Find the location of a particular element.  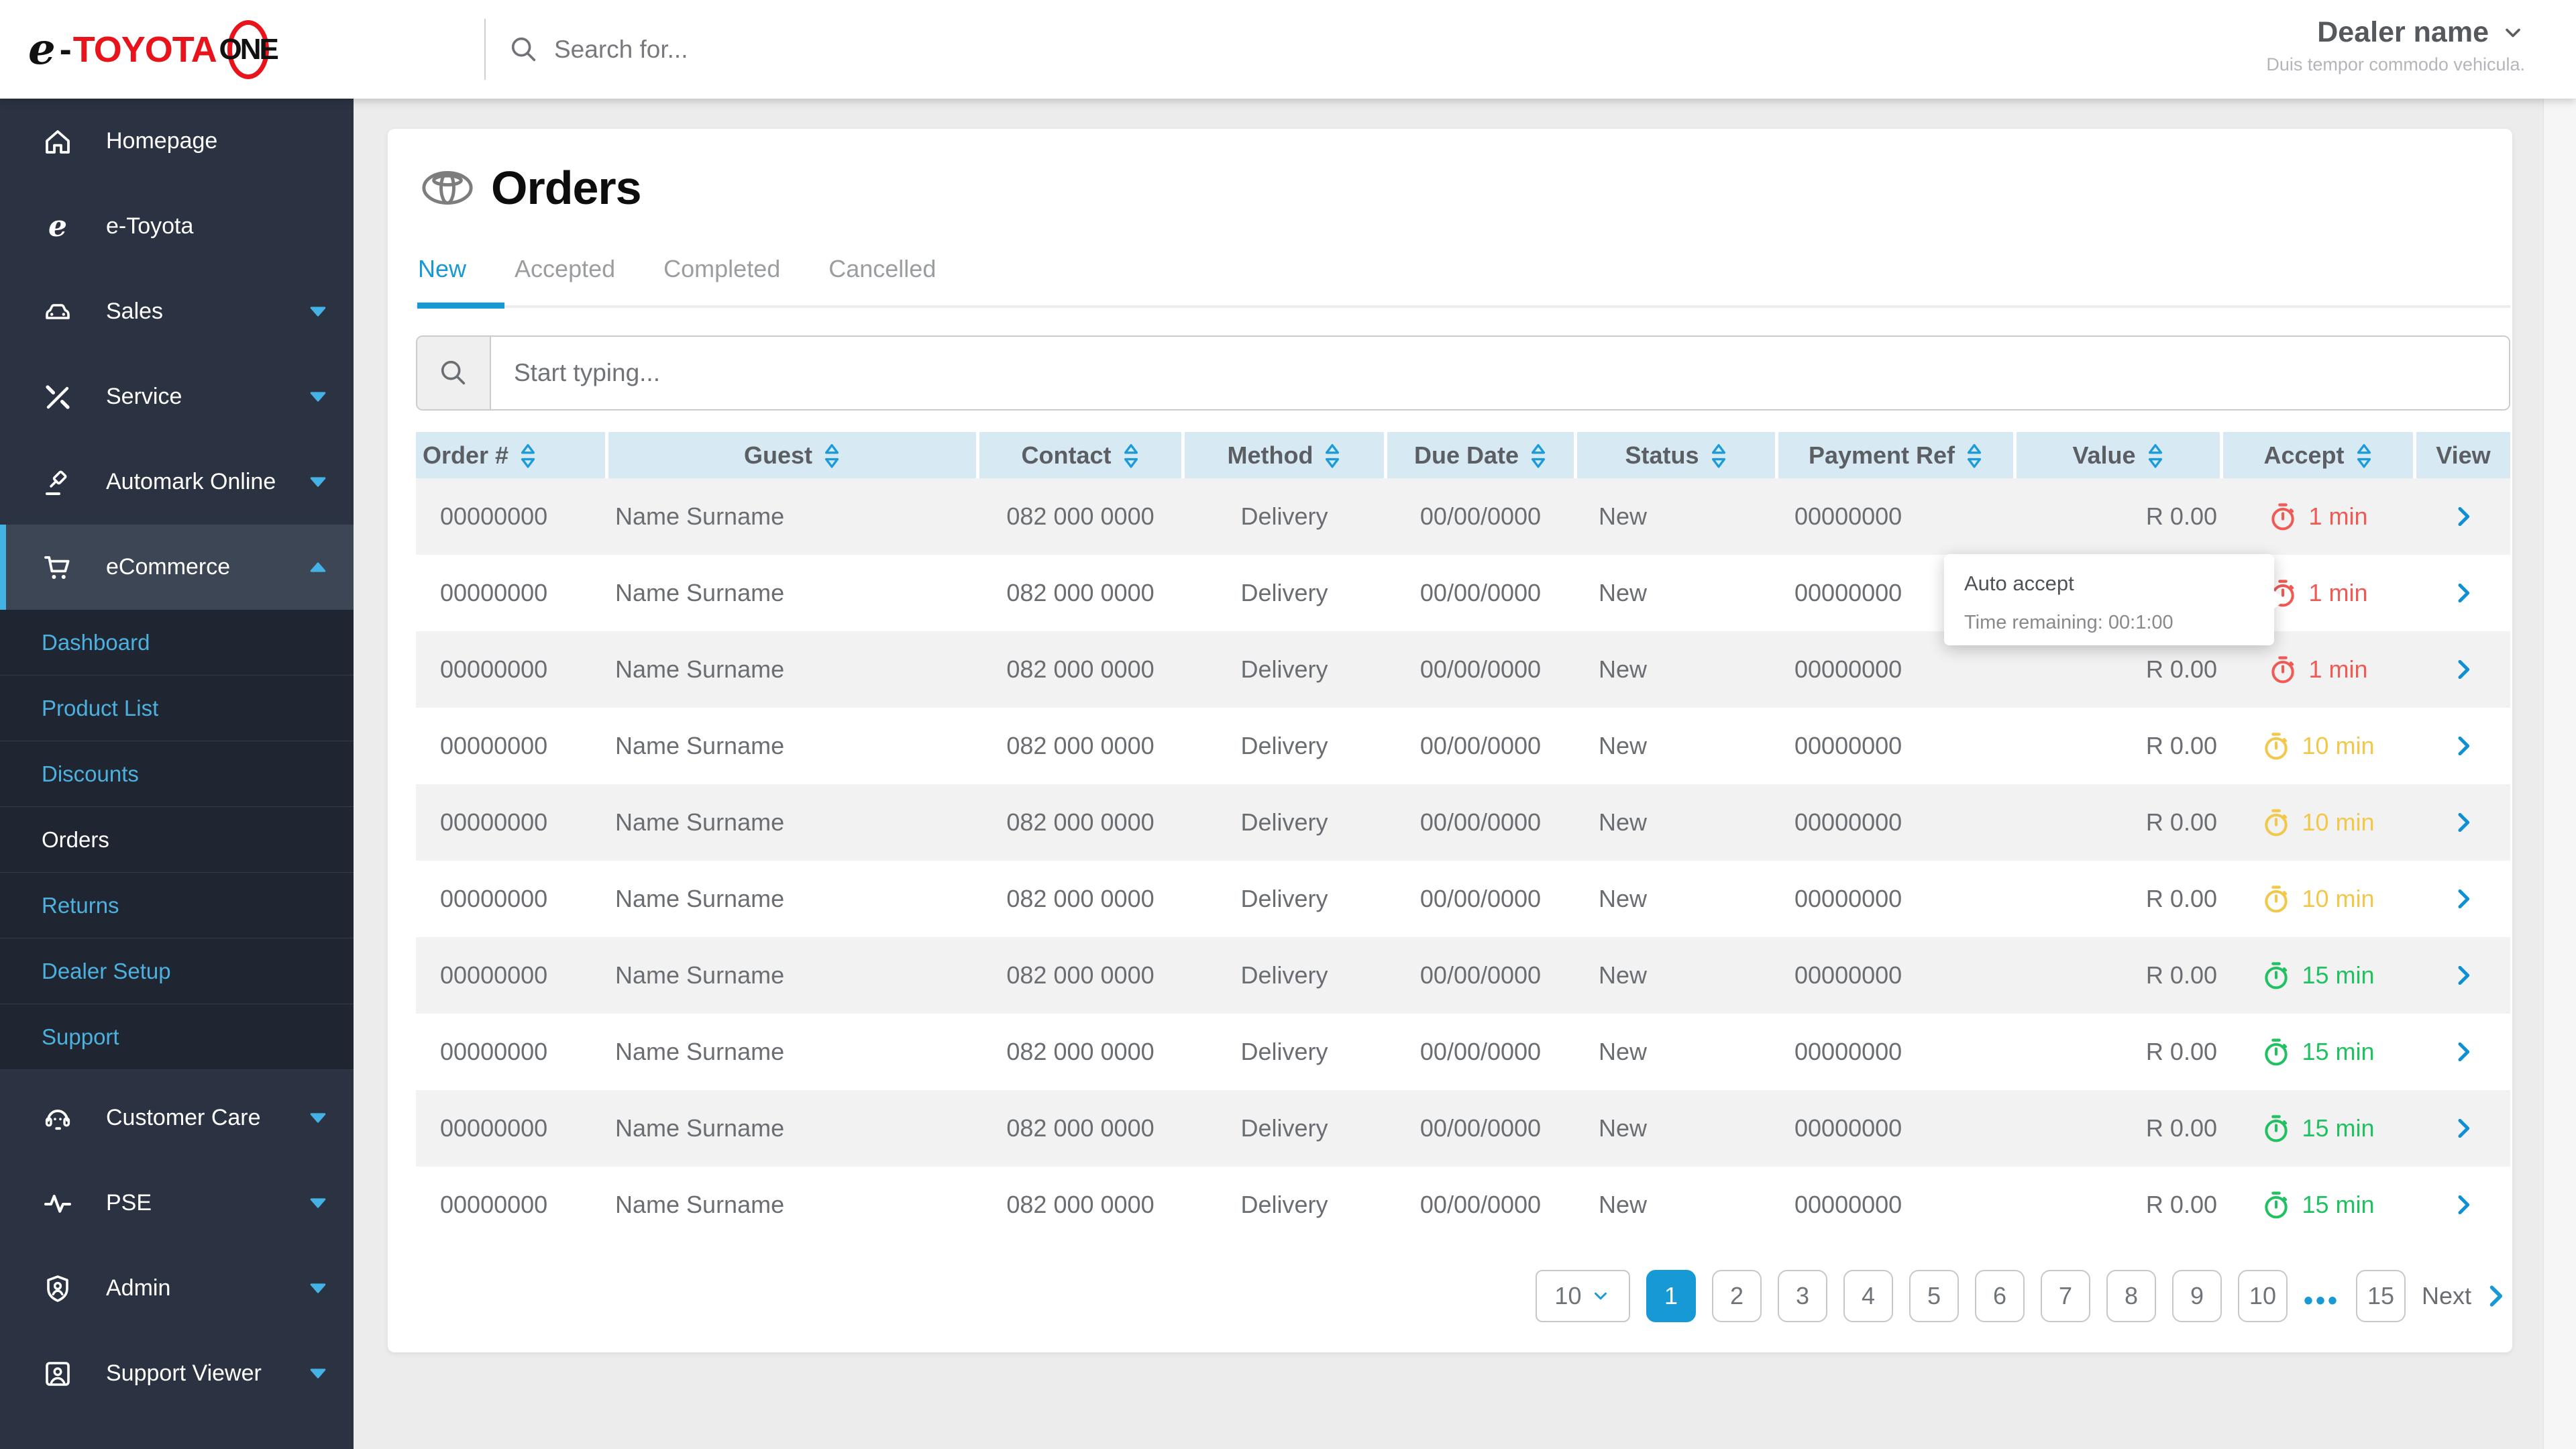

sidebar-item-label: Customer Care is located at coordinates (183, 1117).